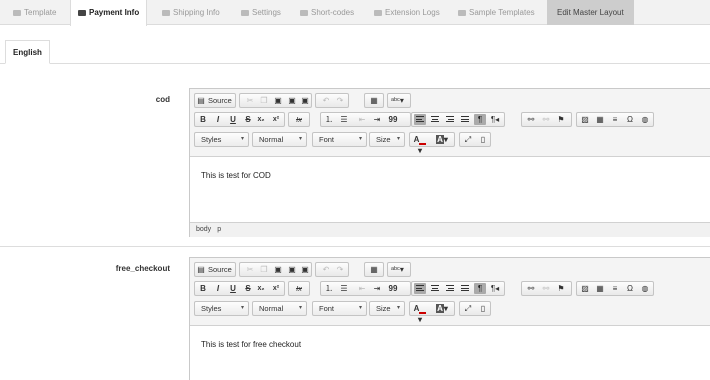  What do you see at coordinates (34, 12) in the screenshot?
I see `tab-template: Template` at bounding box center [34, 12].